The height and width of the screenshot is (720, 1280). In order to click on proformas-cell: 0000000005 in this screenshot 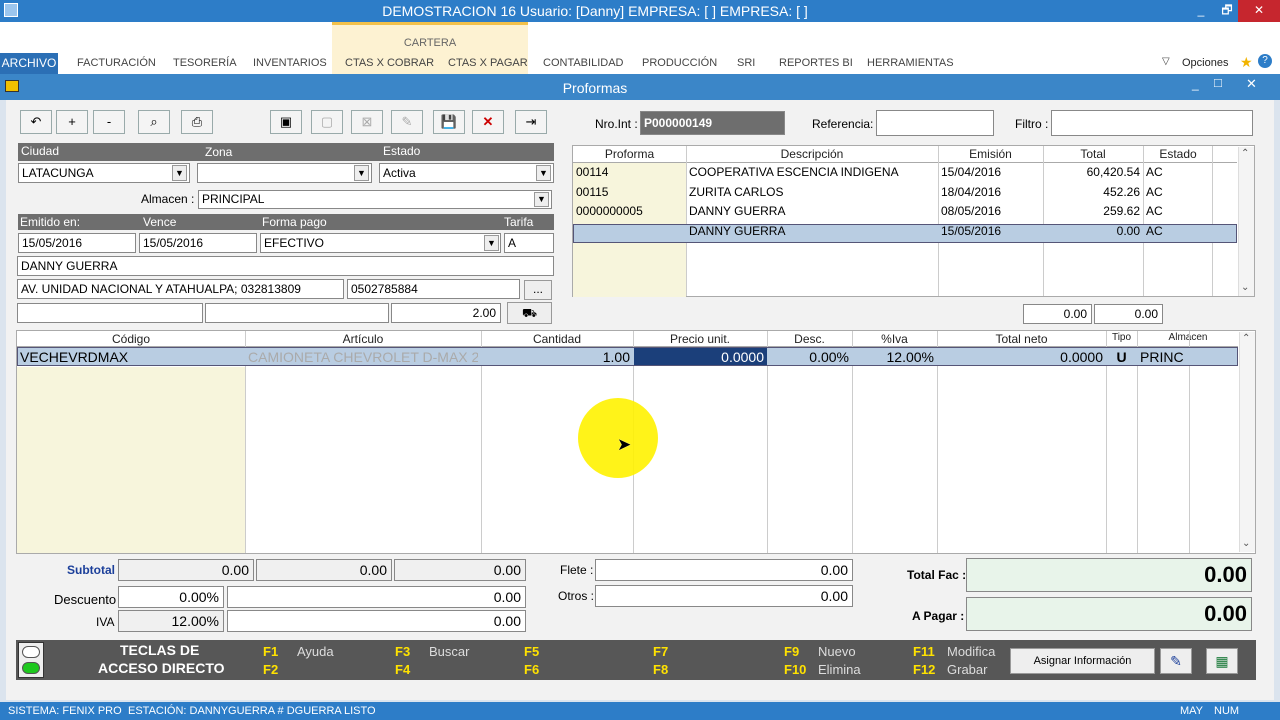, I will do `click(629, 211)`.